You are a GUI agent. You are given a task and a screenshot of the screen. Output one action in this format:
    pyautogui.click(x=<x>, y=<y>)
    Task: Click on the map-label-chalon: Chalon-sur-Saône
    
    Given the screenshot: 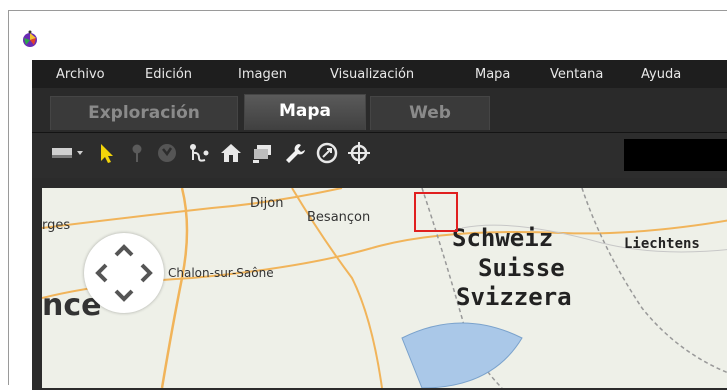 What is the action you would take?
    pyautogui.click(x=221, y=273)
    